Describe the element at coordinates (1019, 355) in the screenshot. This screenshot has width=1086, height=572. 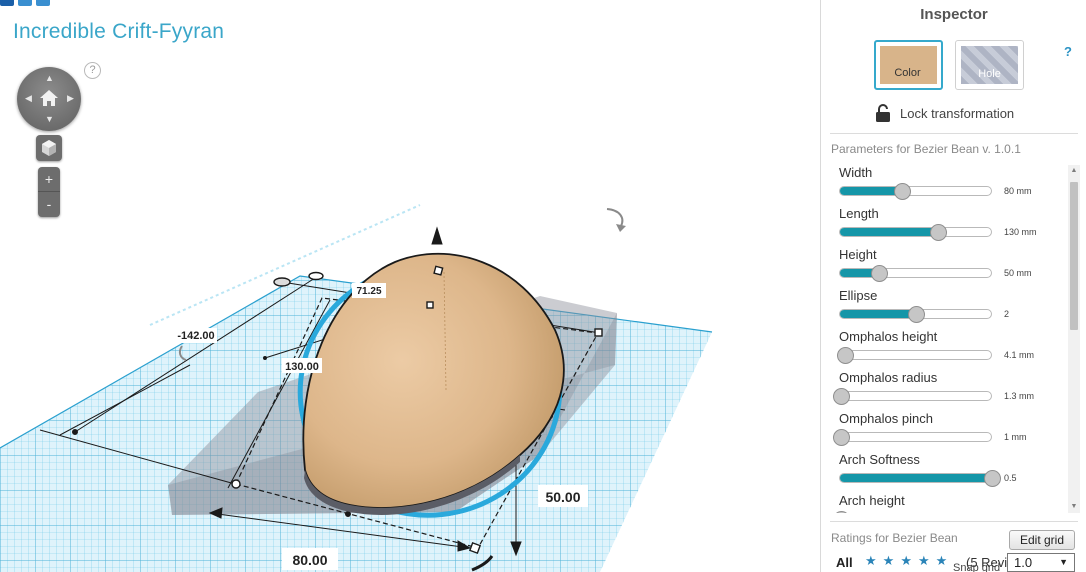
I see `param-value: 4.1 mm` at that location.